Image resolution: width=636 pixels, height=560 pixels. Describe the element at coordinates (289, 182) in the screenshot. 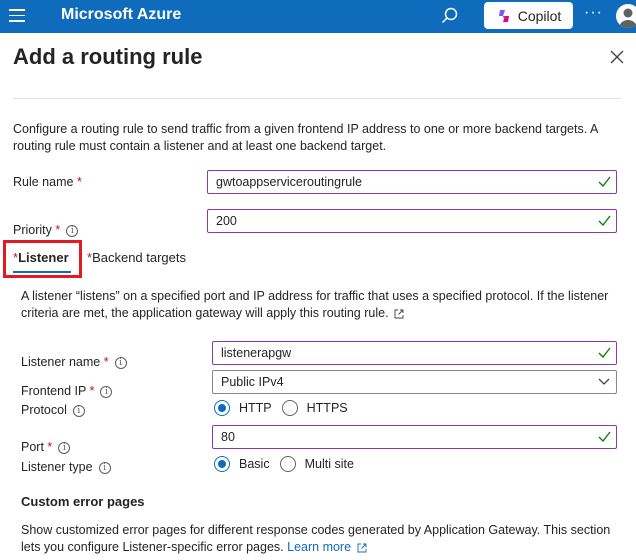

I see `rule-name-value: gwtoappserviceroutingrule` at that location.